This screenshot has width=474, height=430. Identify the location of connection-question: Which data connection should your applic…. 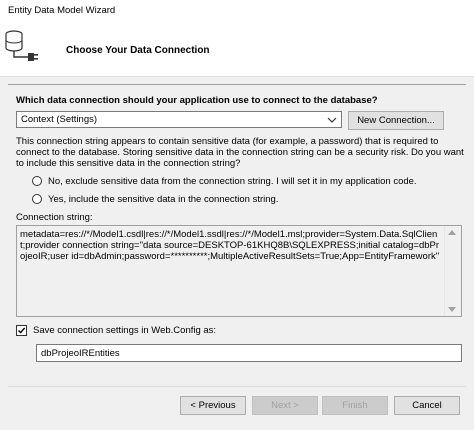
(197, 100).